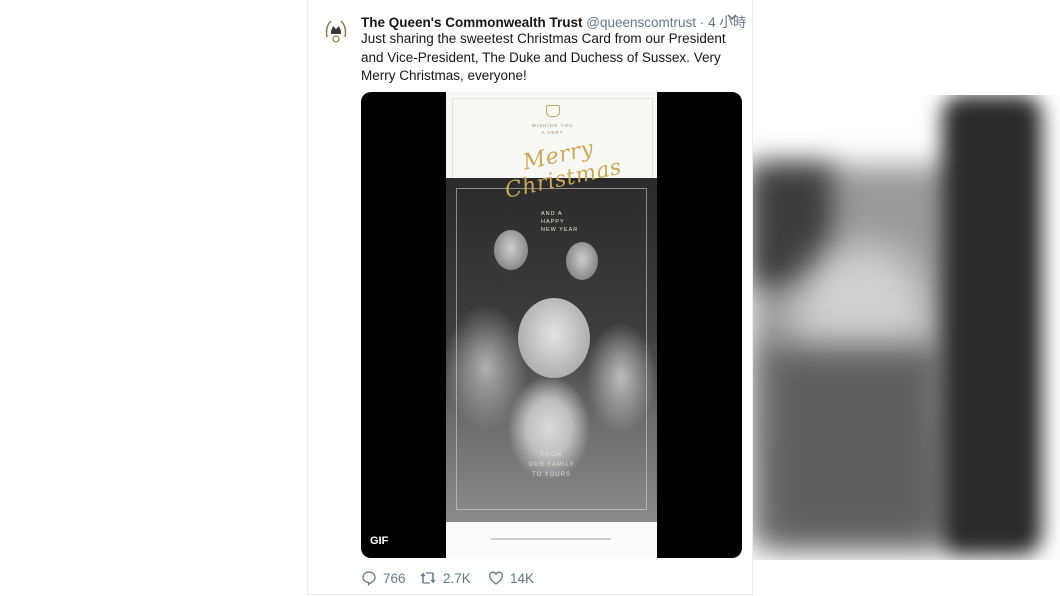 Image resolution: width=1060 pixels, height=596 pixels. Describe the element at coordinates (428, 578) in the screenshot. I see `retweet-icon` at that location.